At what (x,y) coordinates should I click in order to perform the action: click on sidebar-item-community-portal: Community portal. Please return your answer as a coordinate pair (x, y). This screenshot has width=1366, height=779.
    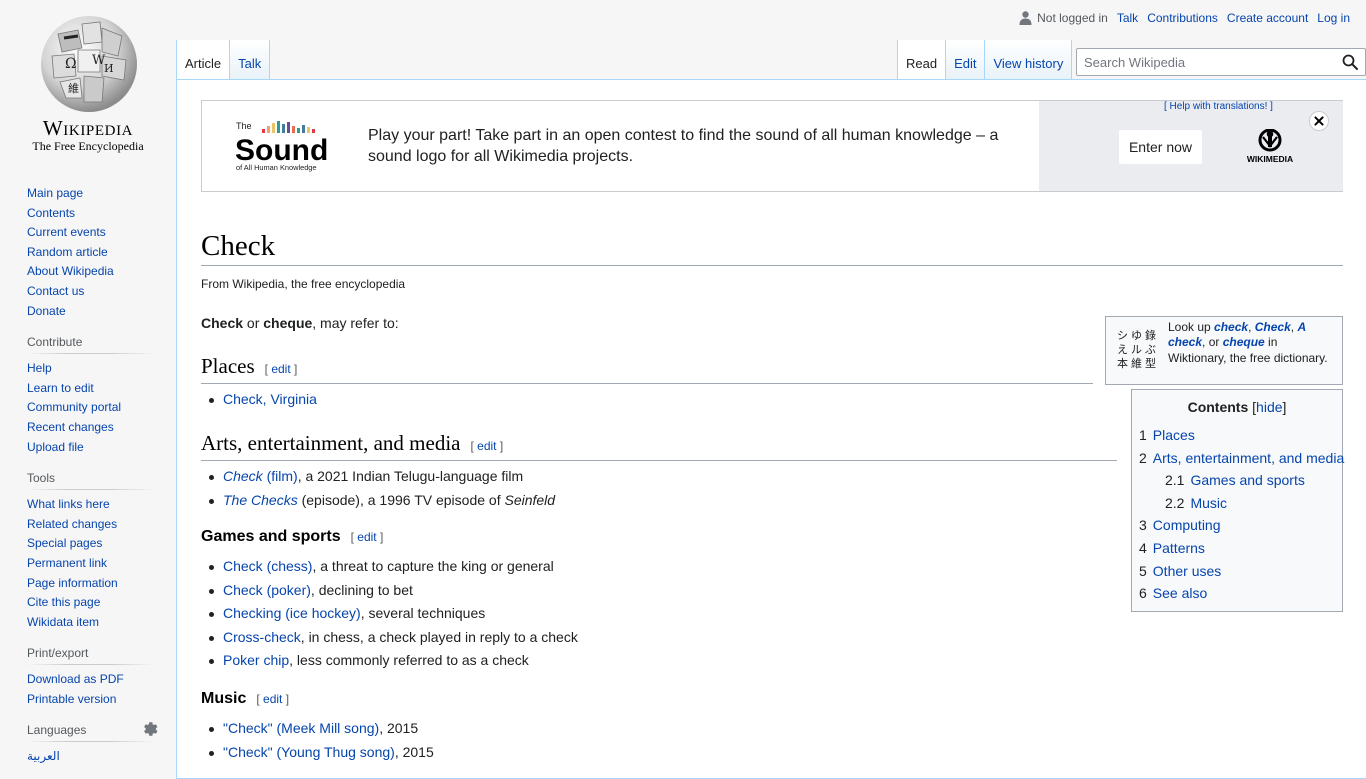
    Looking at the image, I should click on (74, 407).